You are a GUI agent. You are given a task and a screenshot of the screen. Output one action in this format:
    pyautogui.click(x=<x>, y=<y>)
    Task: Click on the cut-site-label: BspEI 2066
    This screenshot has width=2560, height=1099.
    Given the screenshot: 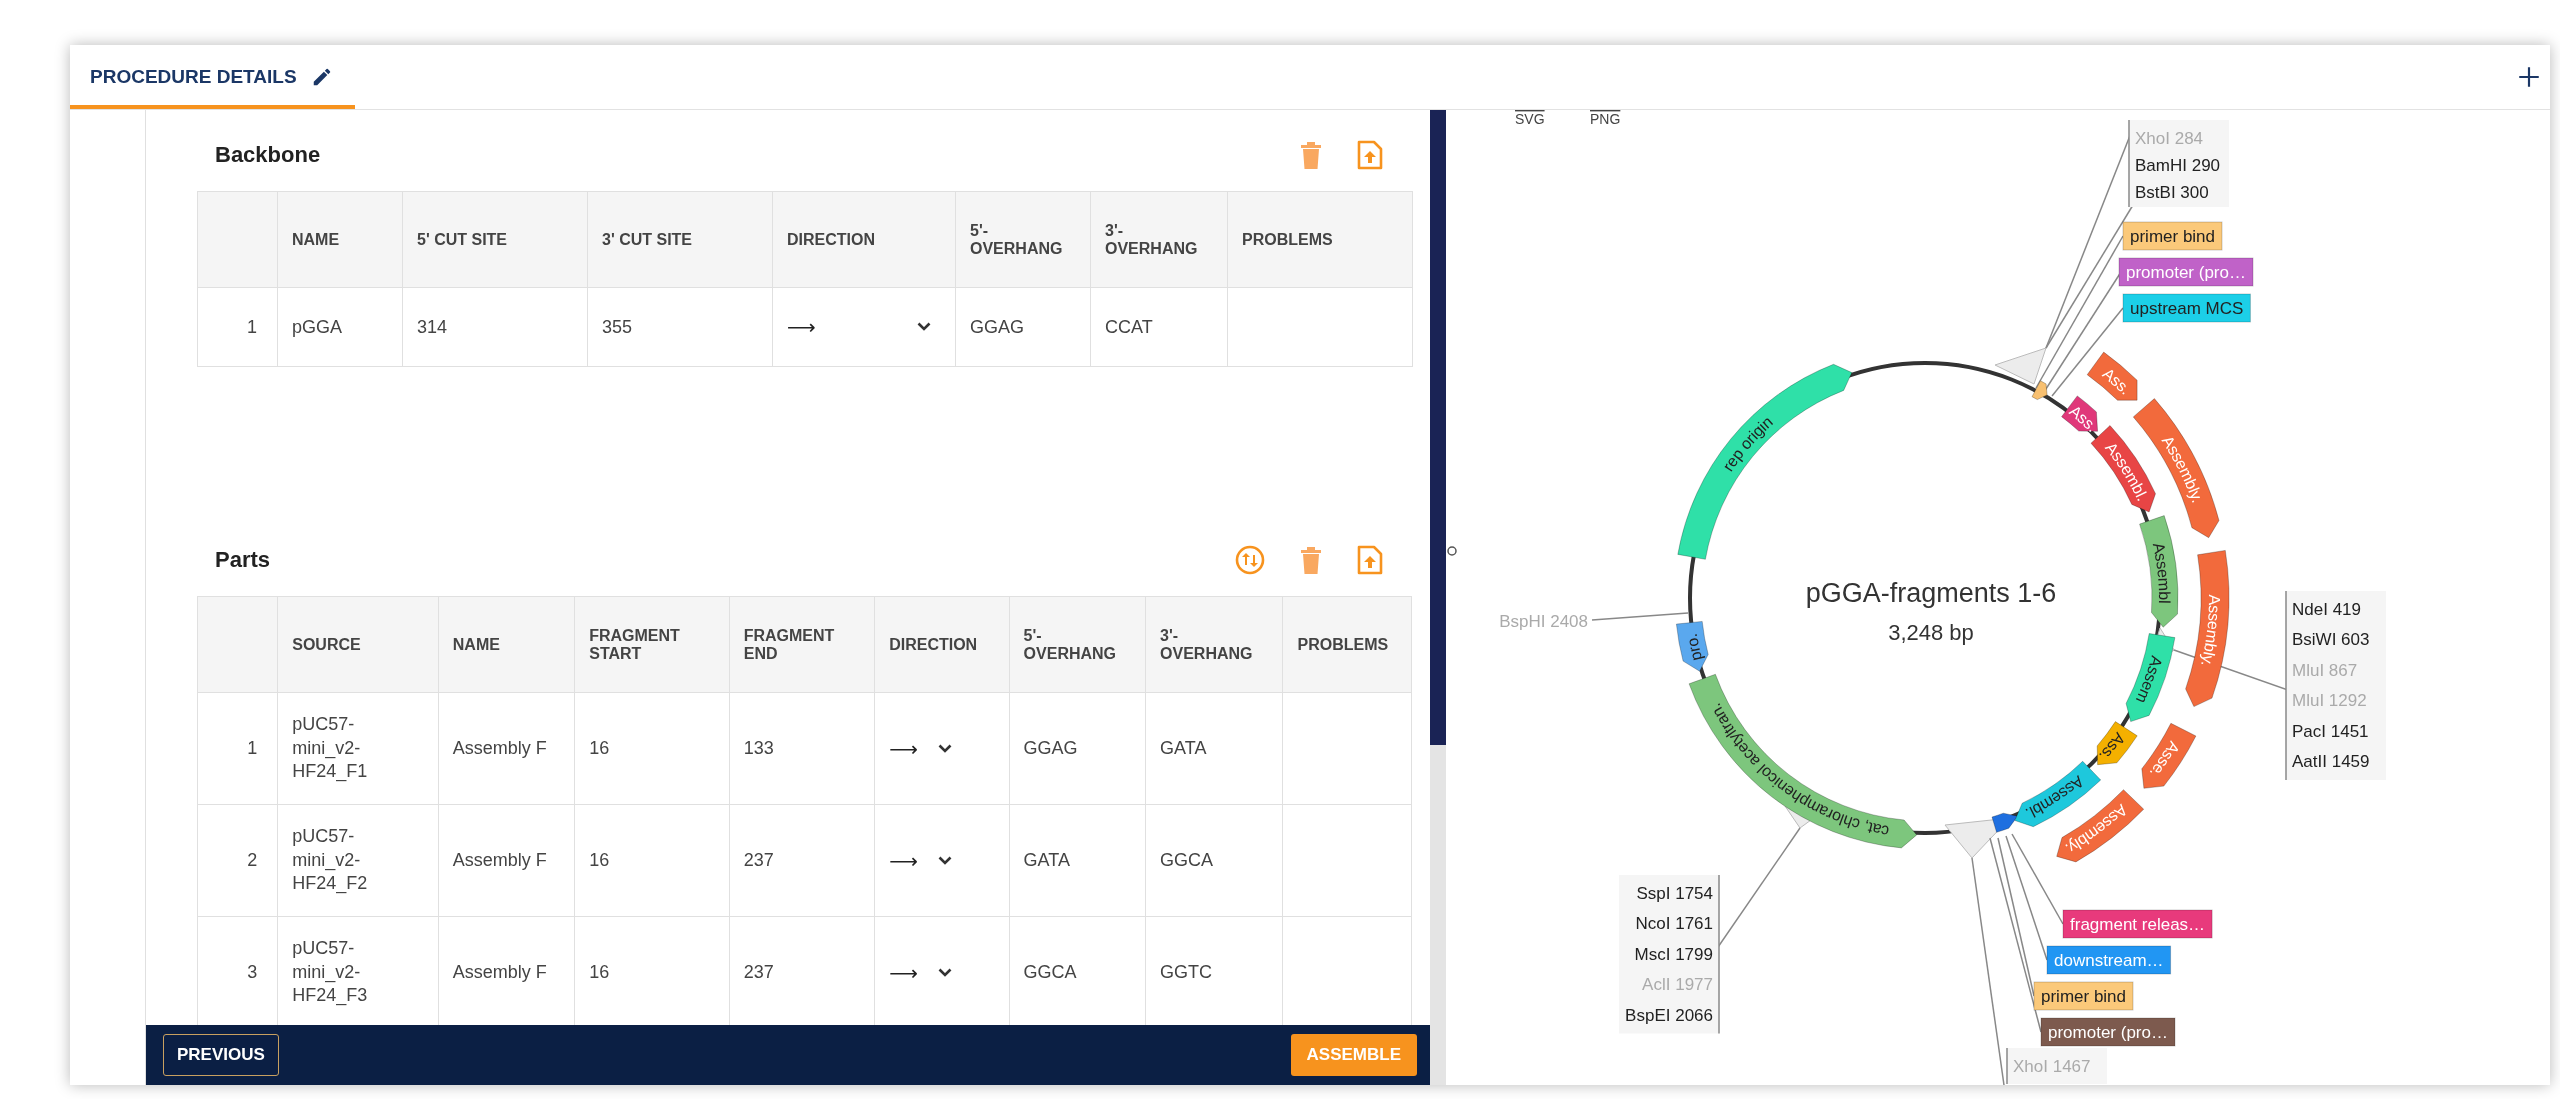 What is the action you would take?
    pyautogui.click(x=1669, y=1015)
    